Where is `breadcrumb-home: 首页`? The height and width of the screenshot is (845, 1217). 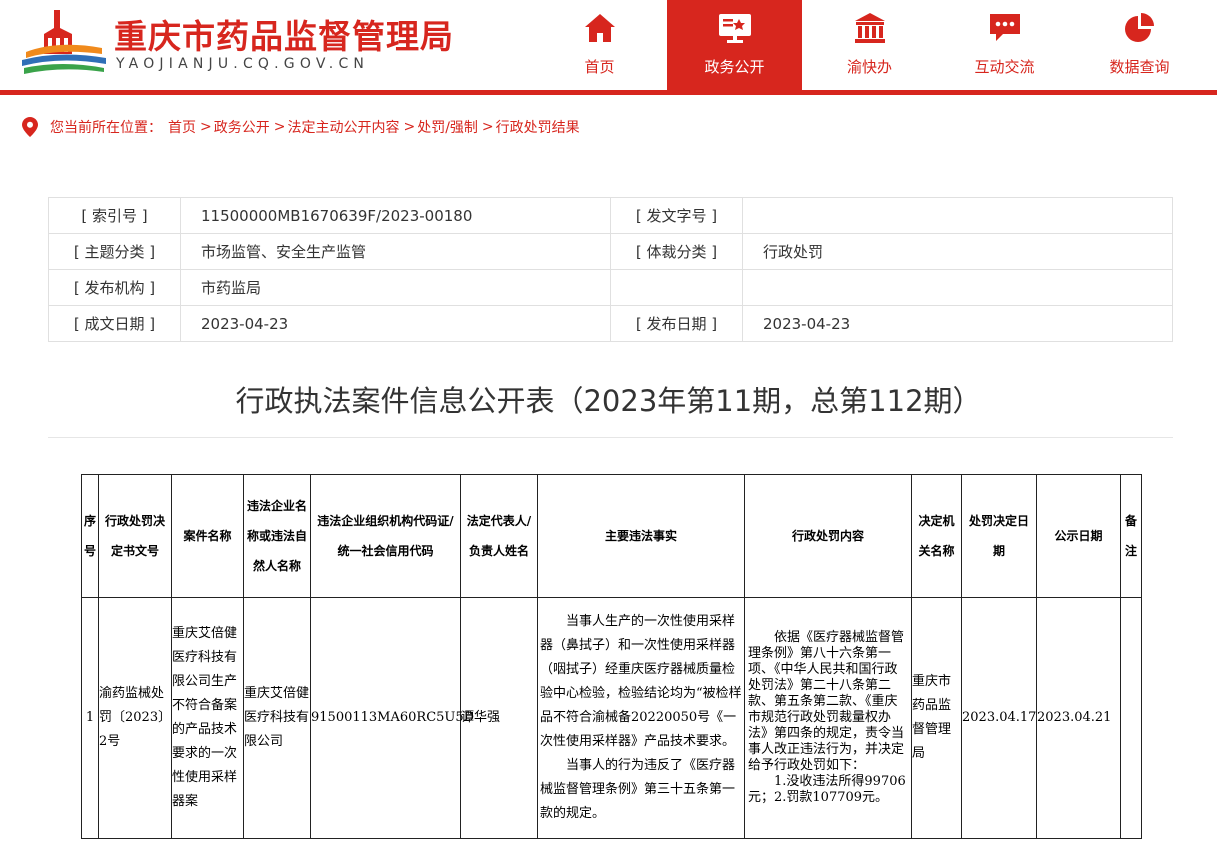 breadcrumb-home: 首页 is located at coordinates (182, 127).